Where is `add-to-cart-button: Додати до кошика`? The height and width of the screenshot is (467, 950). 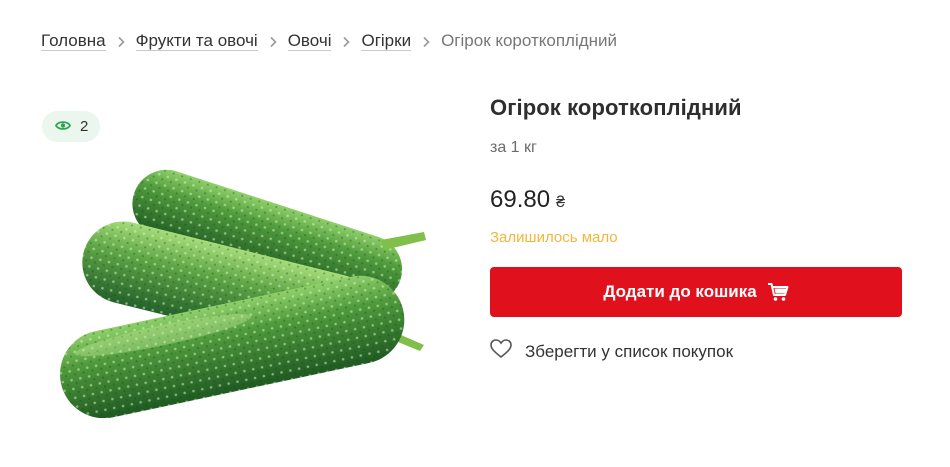 add-to-cart-button: Додати до кошика is located at coordinates (696, 292).